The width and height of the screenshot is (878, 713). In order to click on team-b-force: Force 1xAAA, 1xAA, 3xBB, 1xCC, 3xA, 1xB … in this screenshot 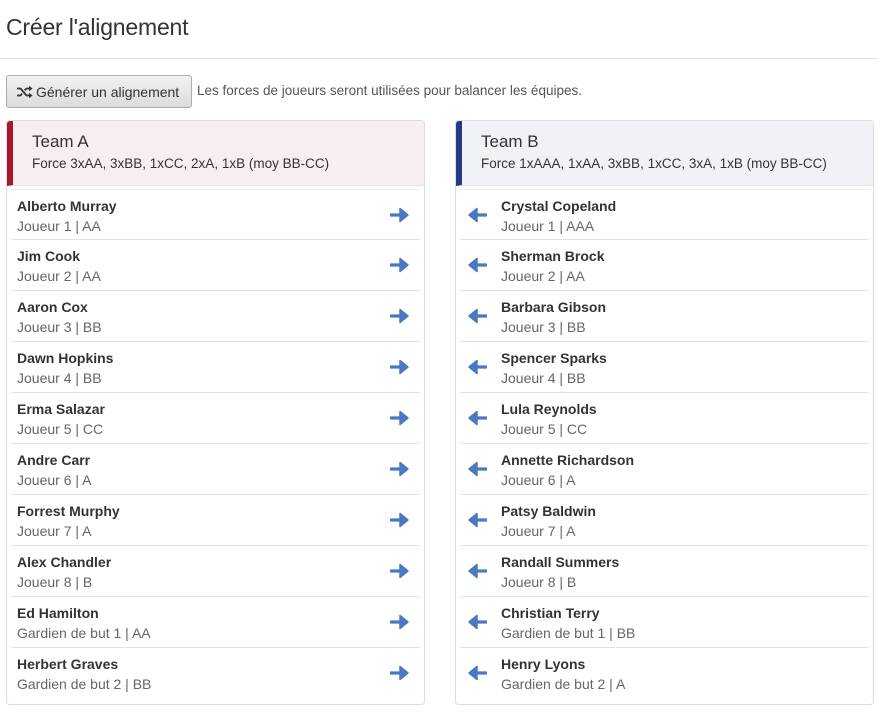, I will do `click(654, 163)`.